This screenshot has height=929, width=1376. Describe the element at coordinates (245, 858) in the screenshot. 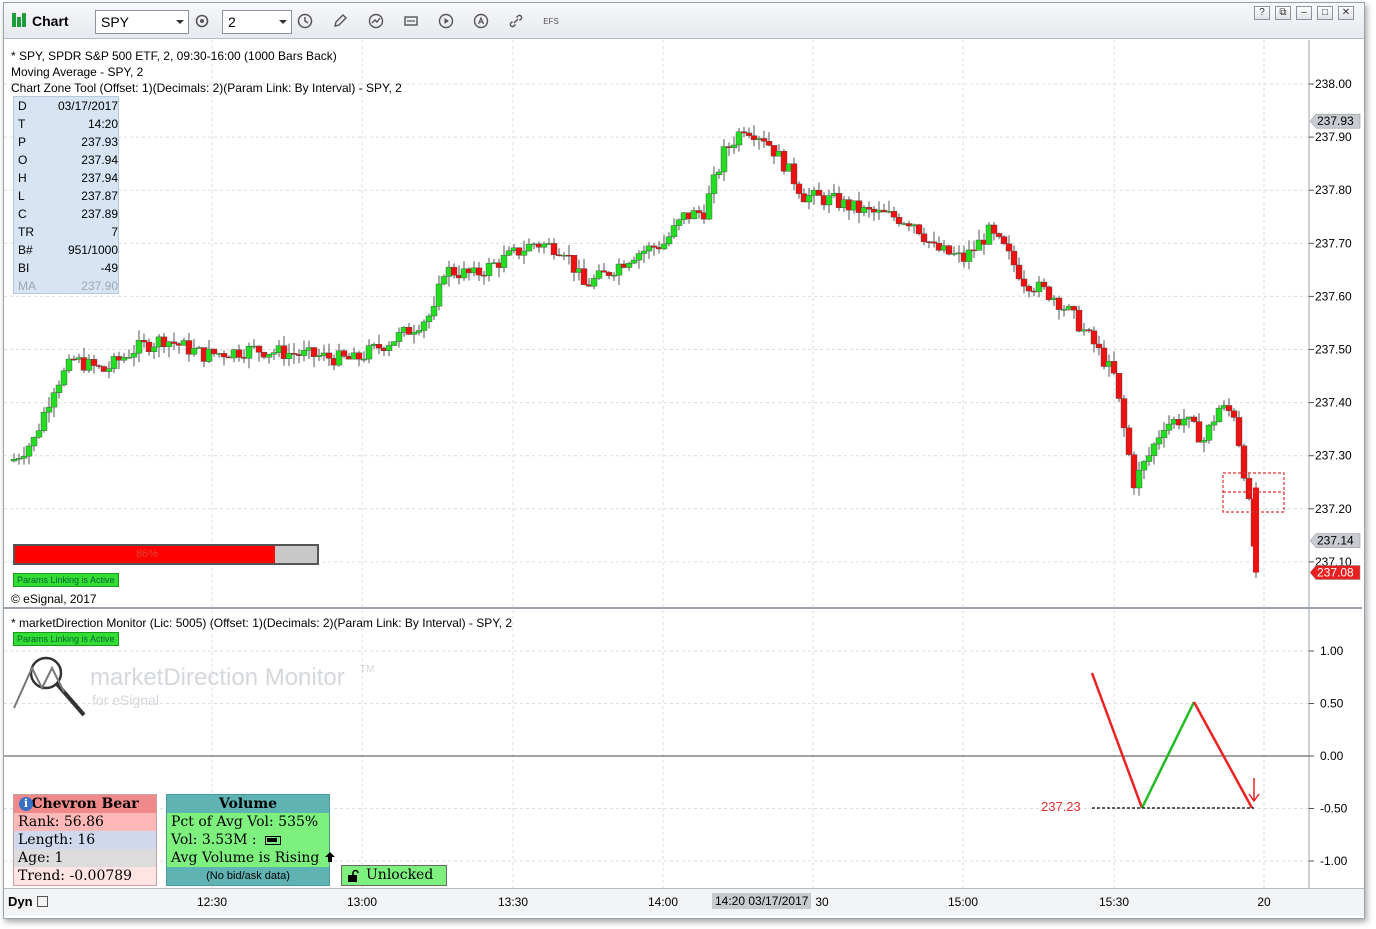

I see `volume-avg: Avg Volume is Rising` at that location.